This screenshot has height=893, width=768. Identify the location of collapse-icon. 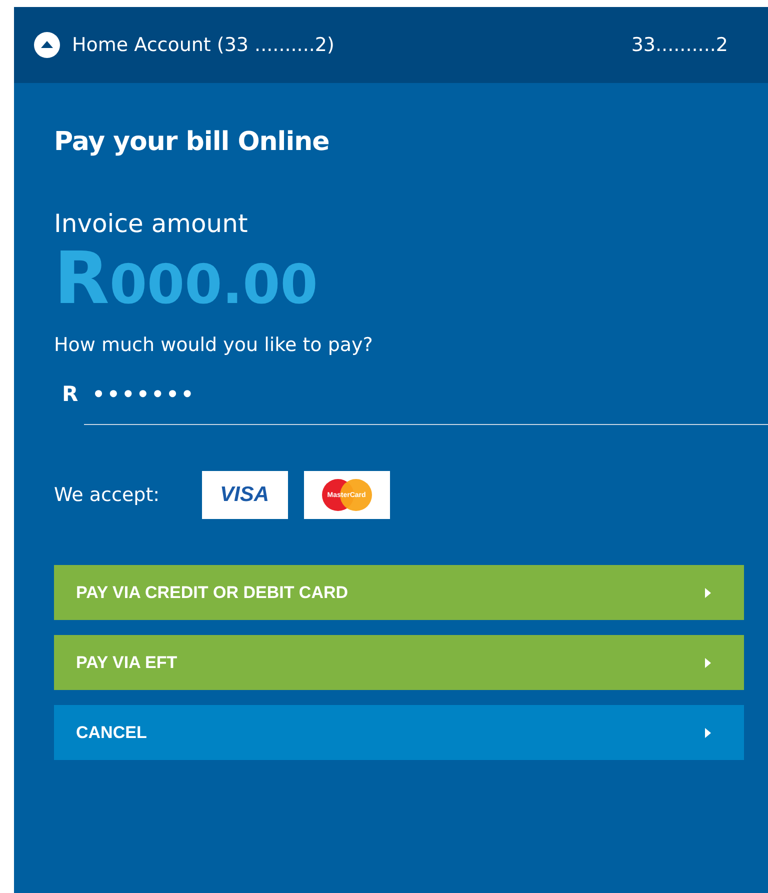
(47, 45).